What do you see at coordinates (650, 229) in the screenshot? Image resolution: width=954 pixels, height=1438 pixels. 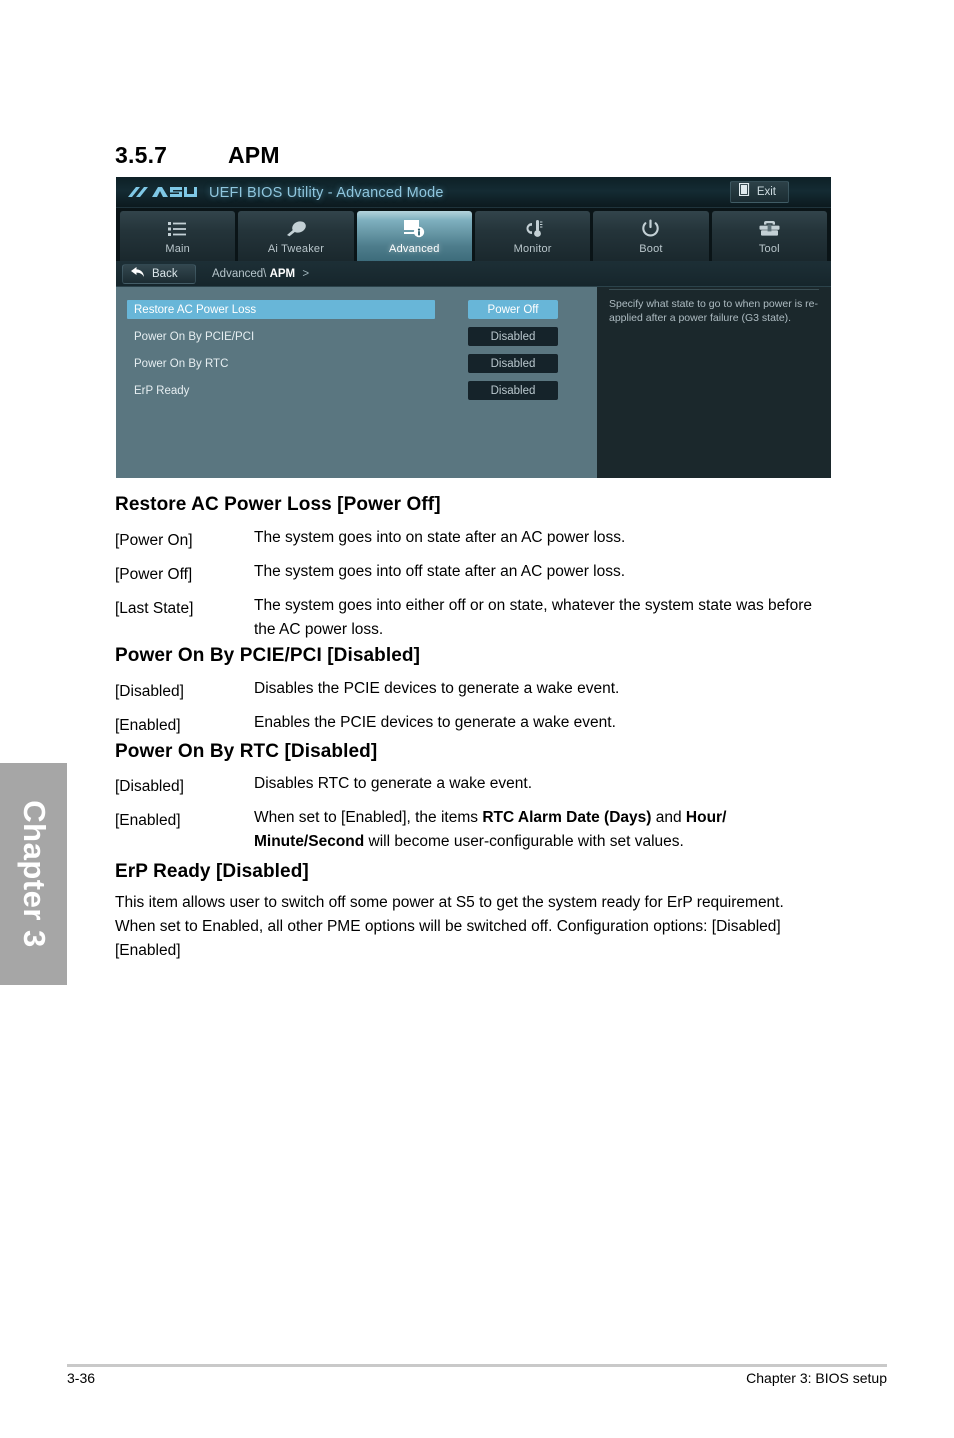 I see `power-icon` at bounding box center [650, 229].